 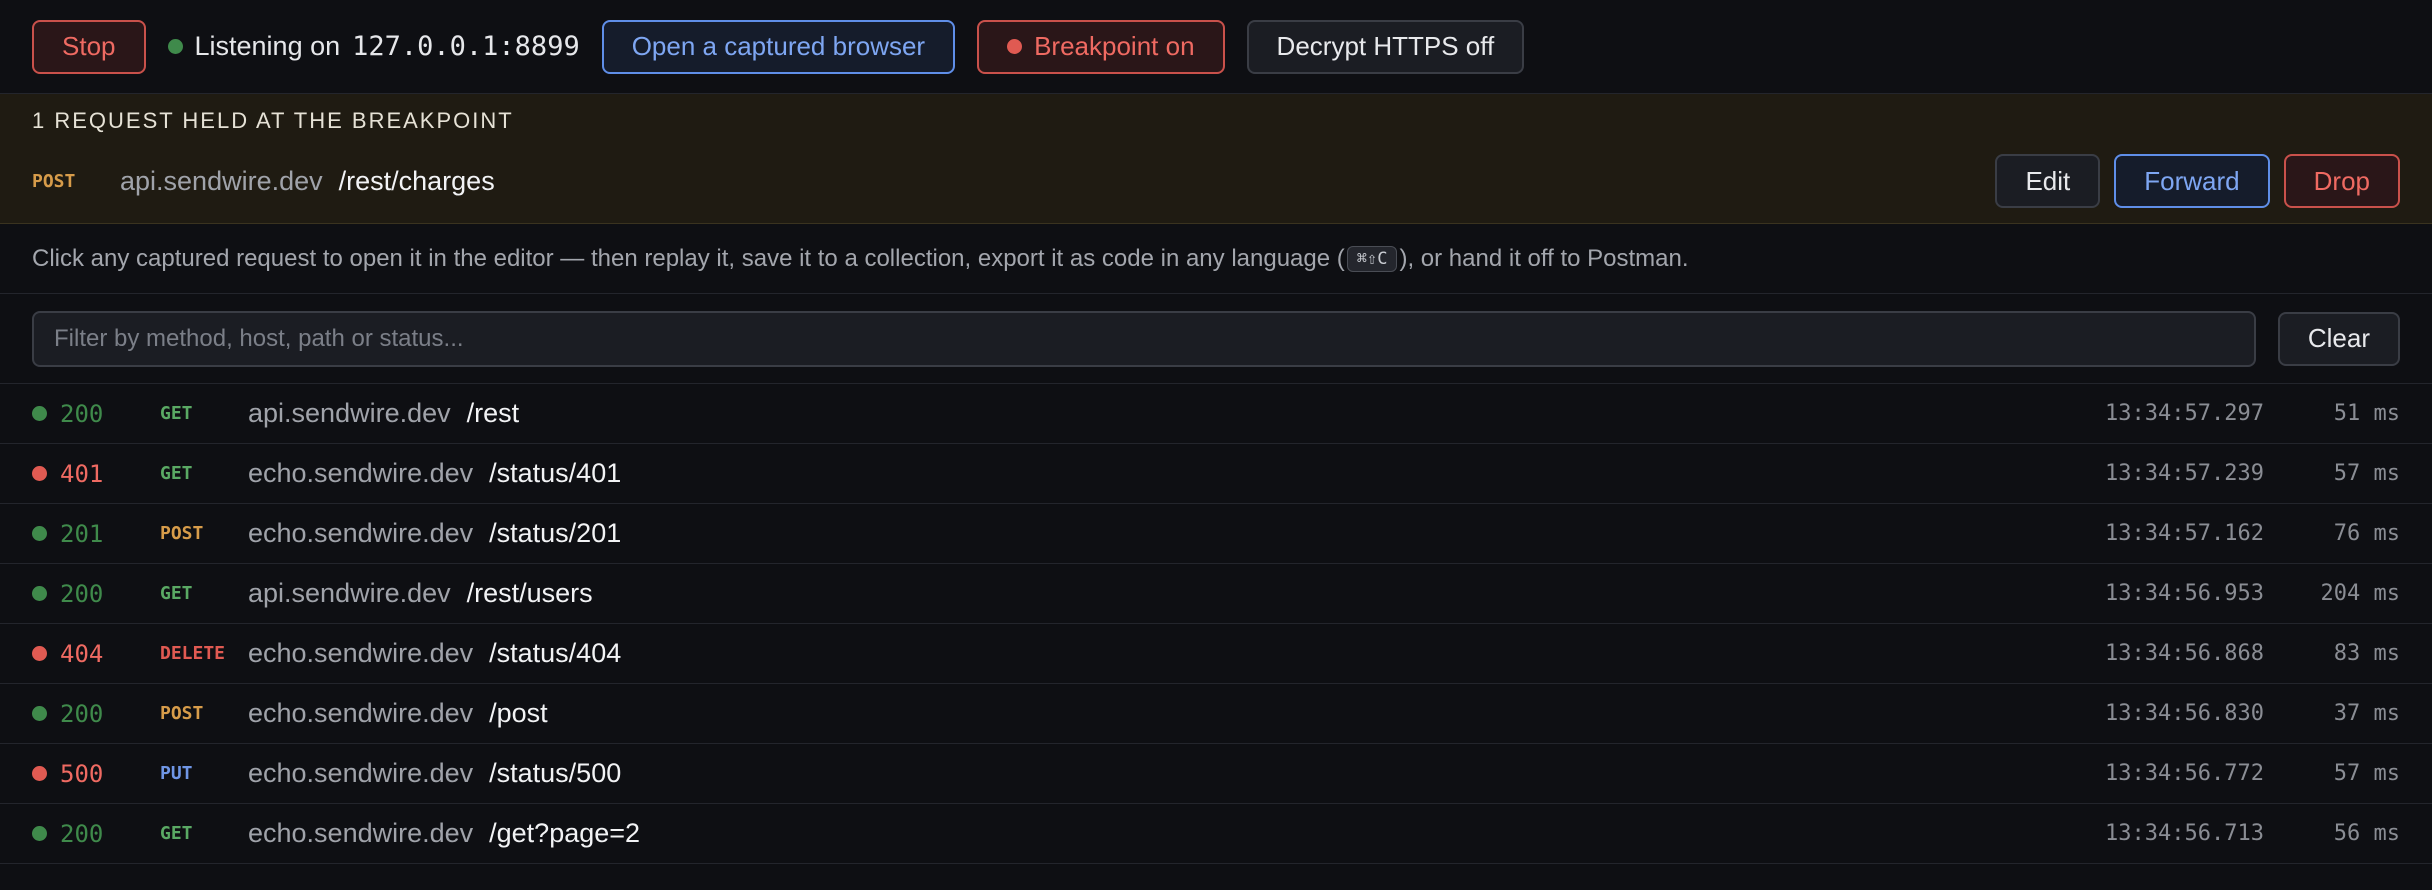 I want to click on request-duration: 37 ms, so click(x=2366, y=713).